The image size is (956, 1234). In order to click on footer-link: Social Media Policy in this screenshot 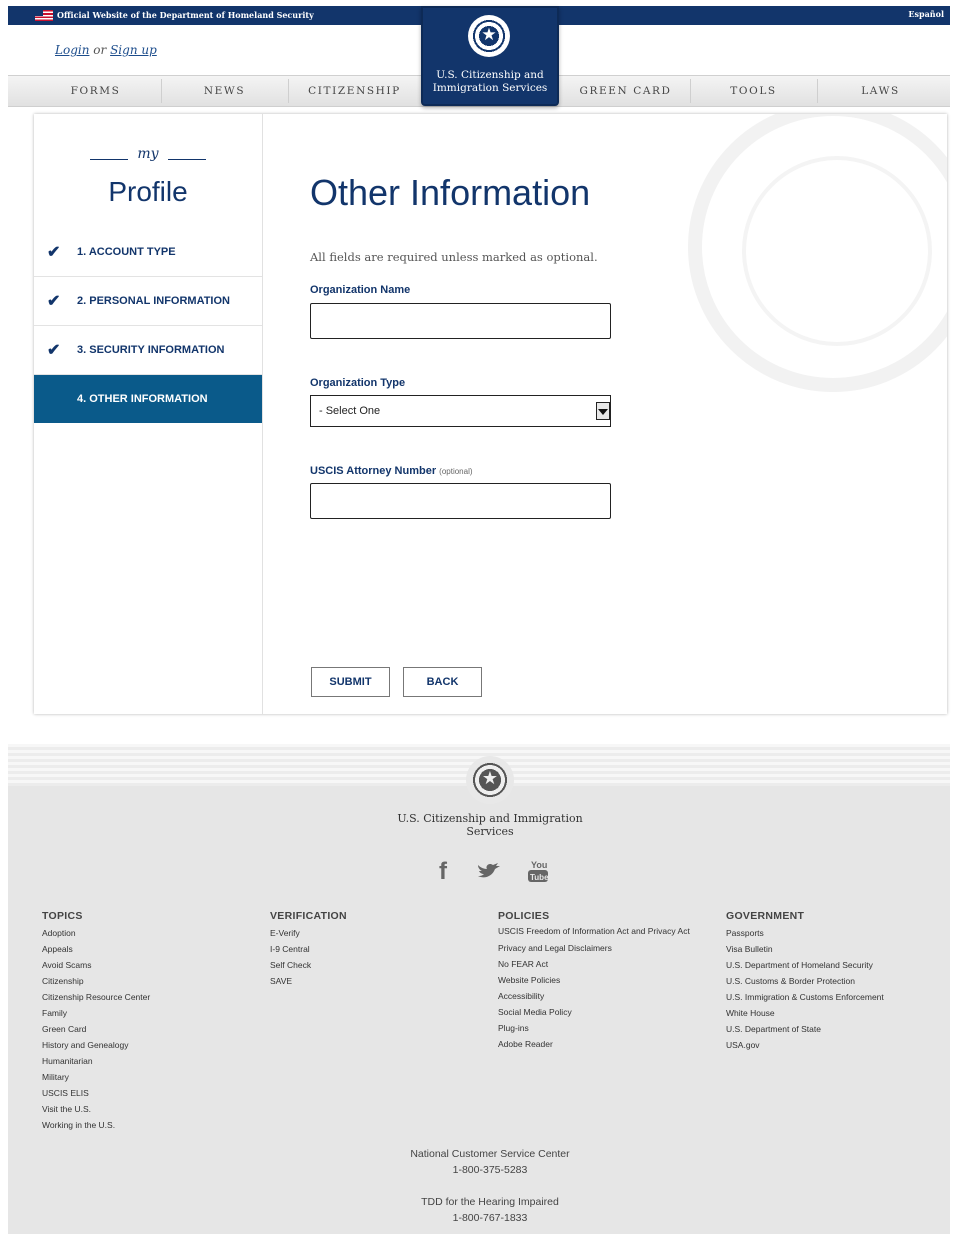, I will do `click(603, 1012)`.